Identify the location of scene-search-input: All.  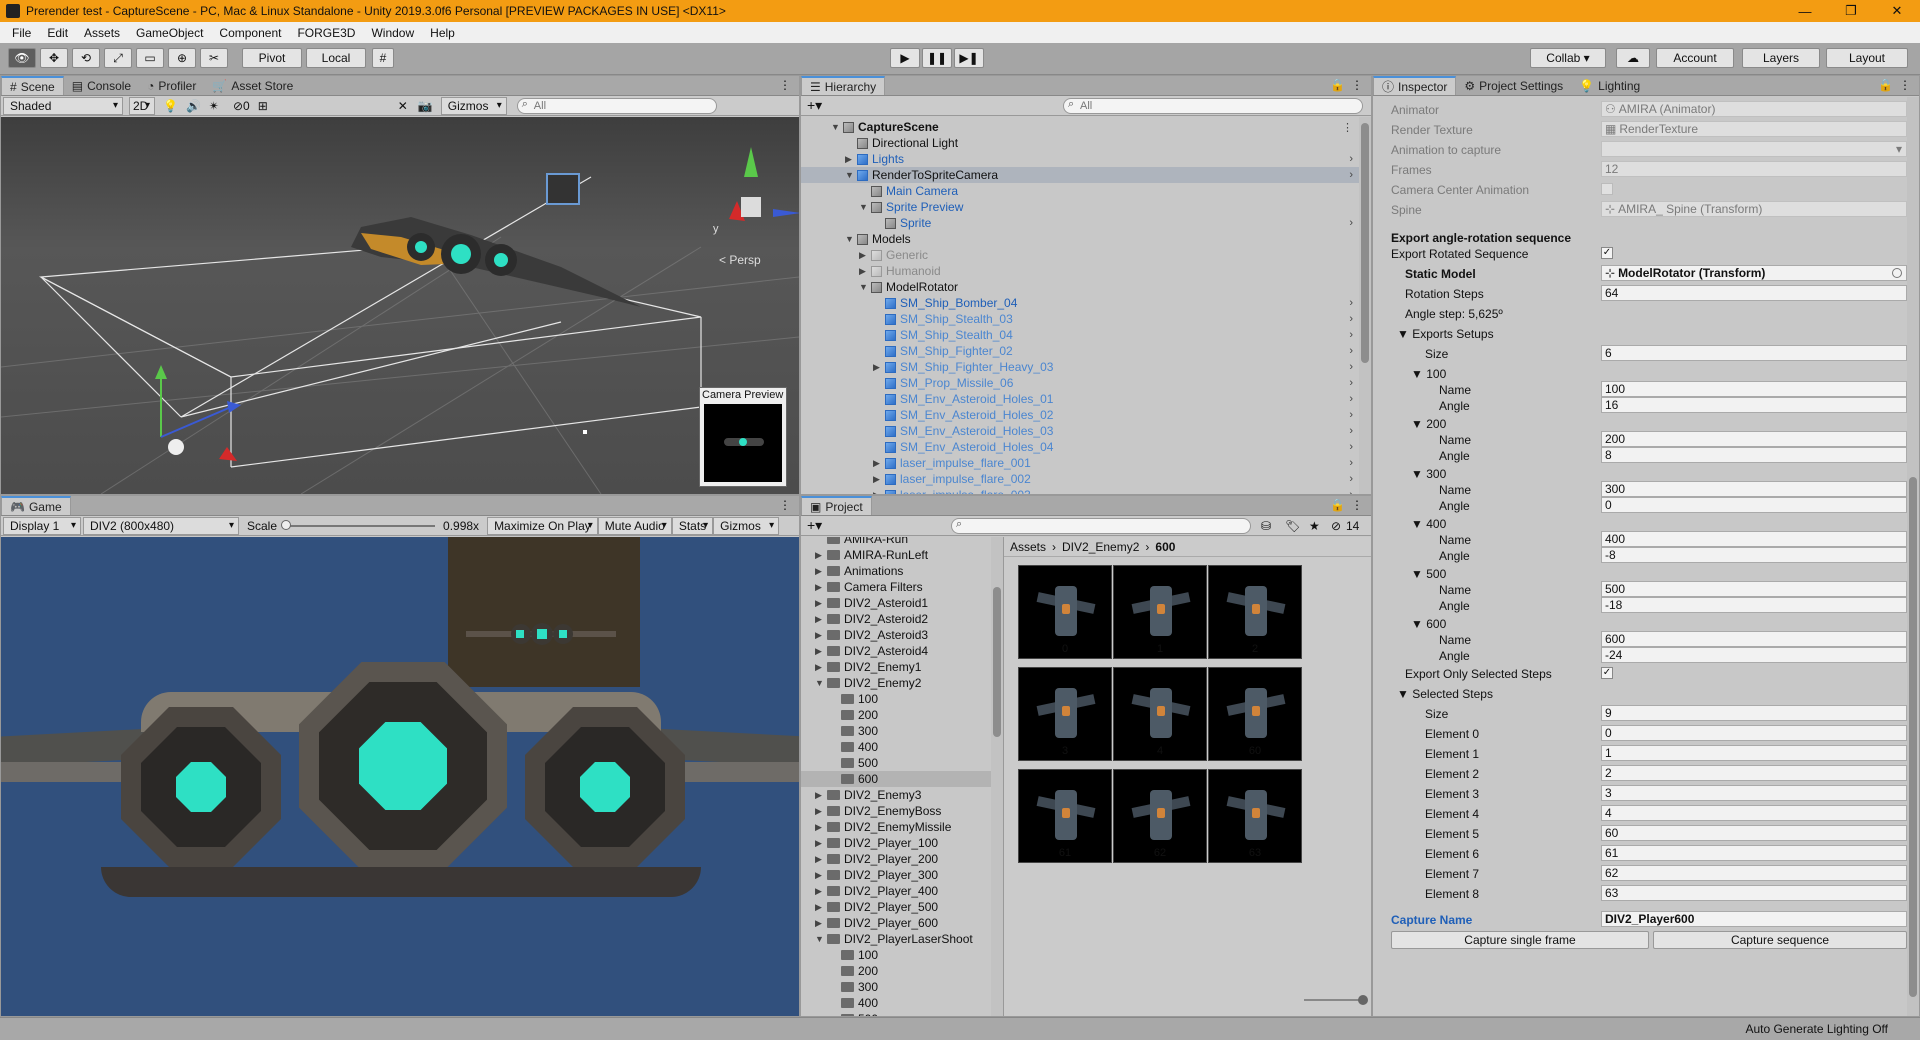
(616, 105).